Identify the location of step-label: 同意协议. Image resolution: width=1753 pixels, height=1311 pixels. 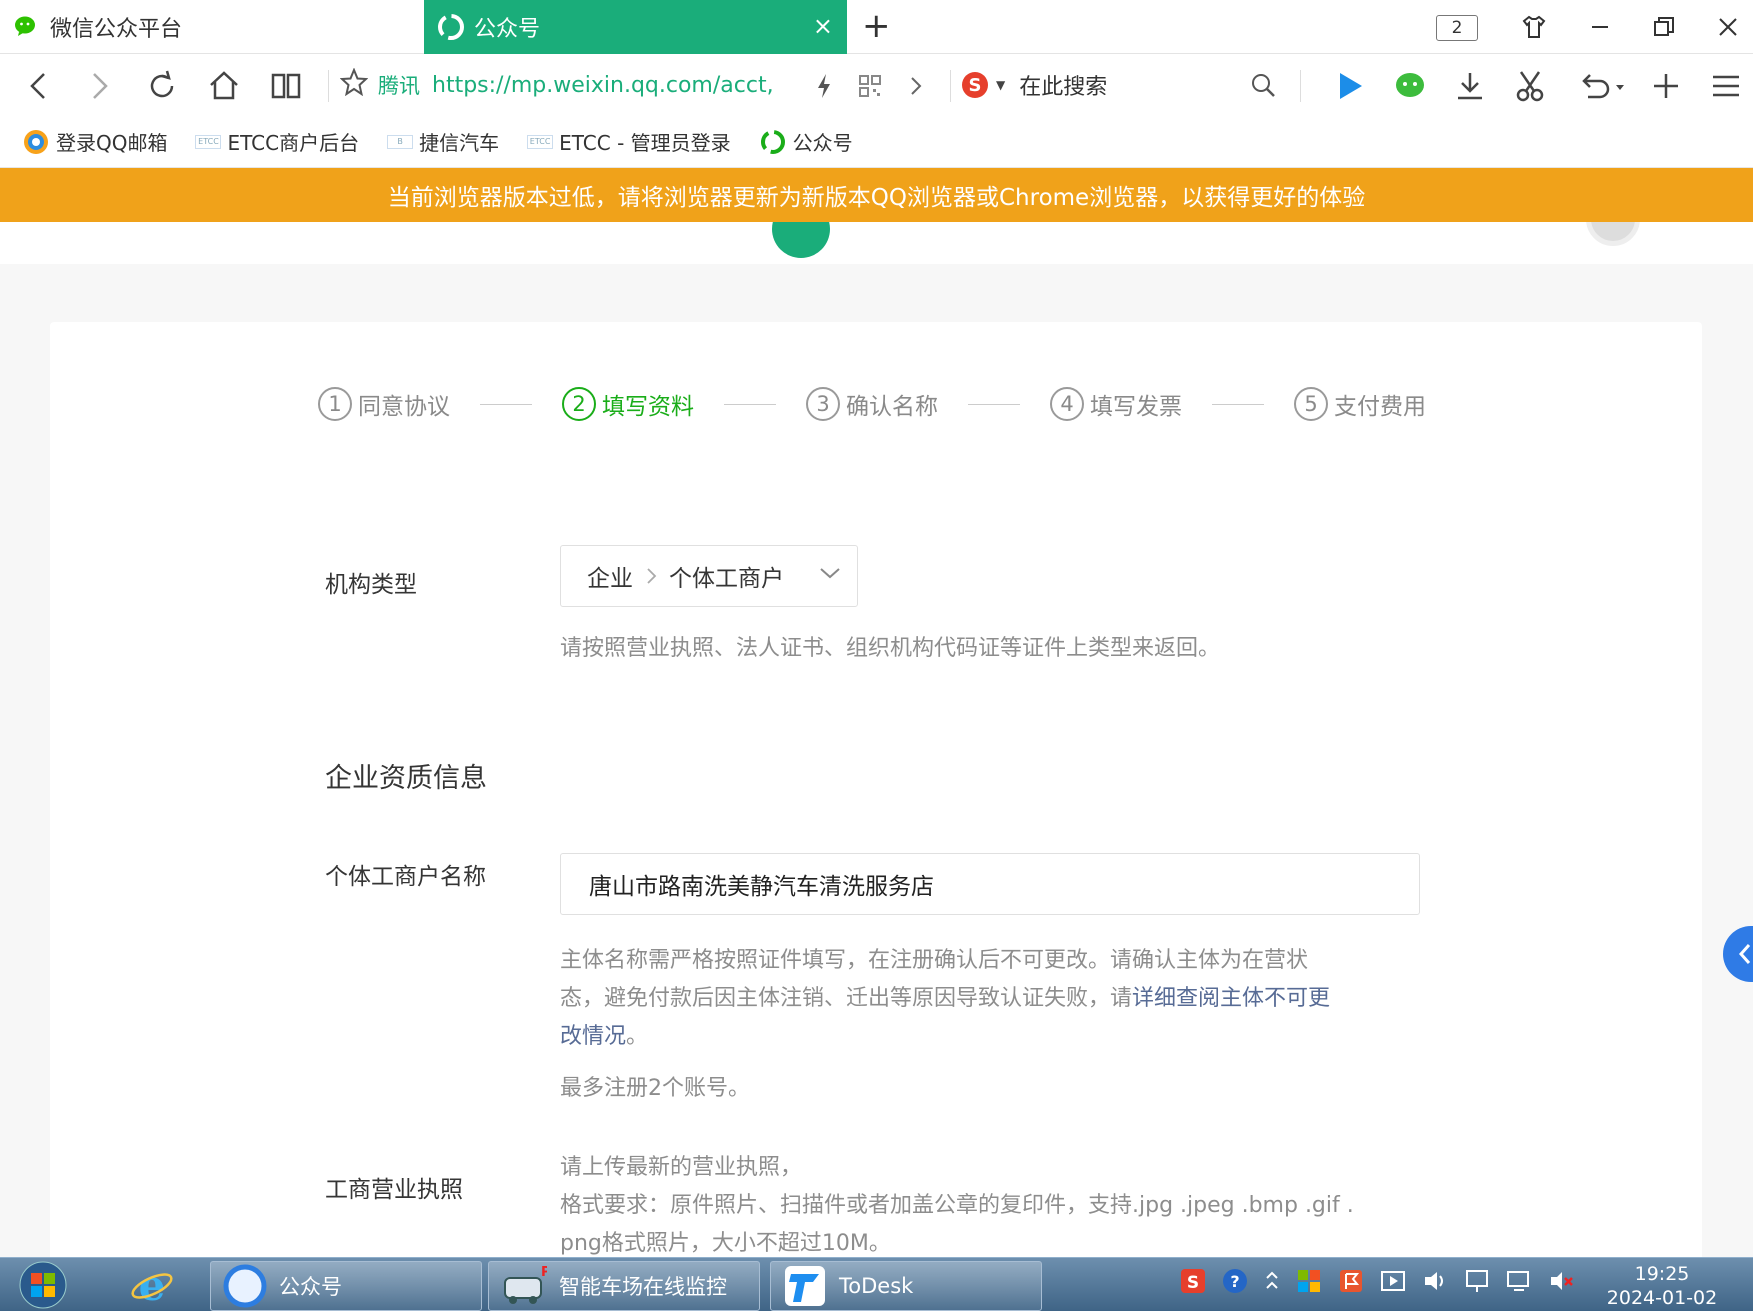
(404, 407).